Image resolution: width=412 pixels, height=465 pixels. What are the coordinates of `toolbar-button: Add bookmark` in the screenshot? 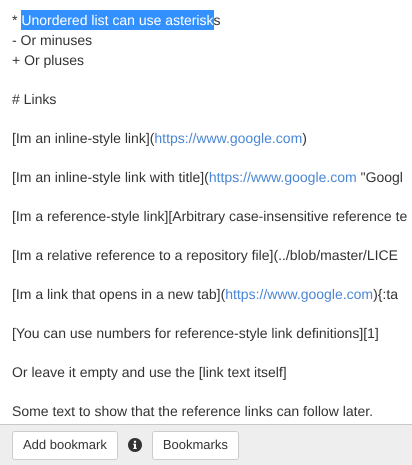 It's located at (65, 445).